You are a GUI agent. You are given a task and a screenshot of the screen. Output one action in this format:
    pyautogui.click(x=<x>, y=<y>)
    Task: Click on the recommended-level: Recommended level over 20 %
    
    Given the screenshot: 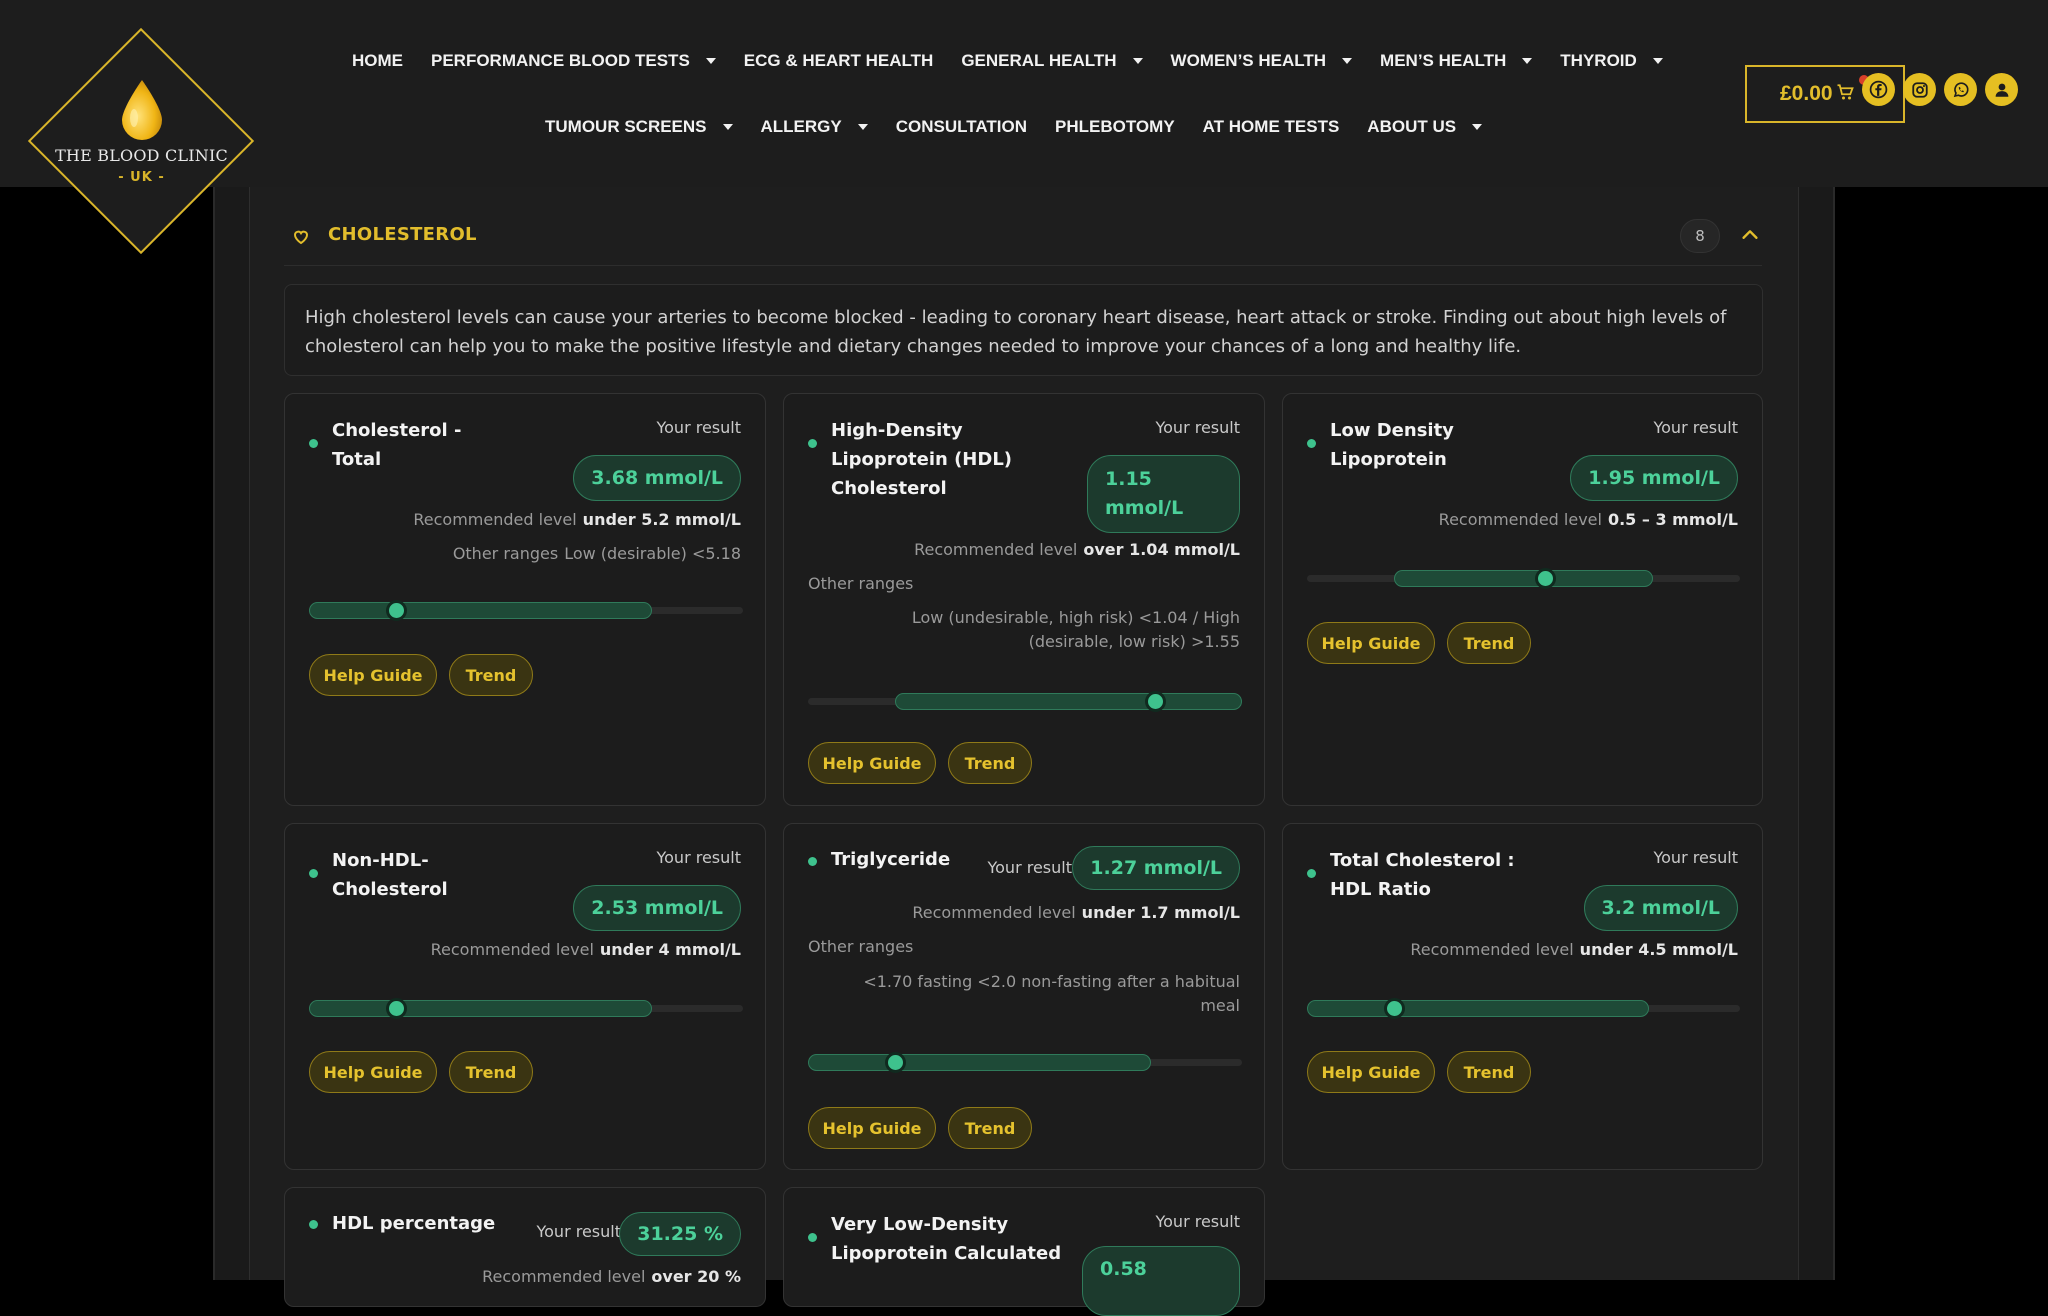 What is the action you would take?
    pyautogui.click(x=611, y=1276)
    